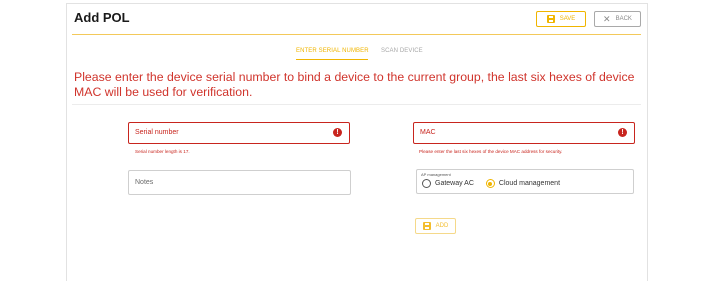  I want to click on add-button-label: ADD, so click(442, 226).